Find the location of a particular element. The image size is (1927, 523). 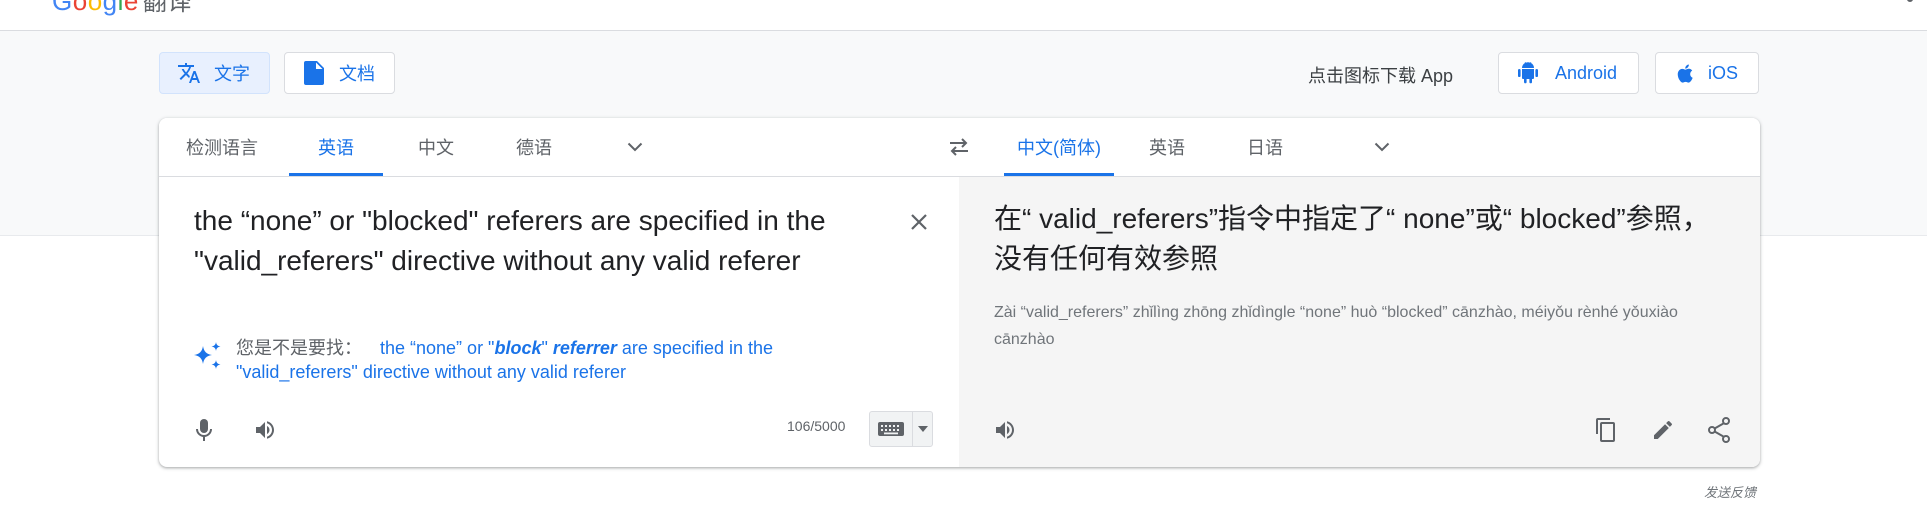

edit-translation-button is located at coordinates (1663, 430).